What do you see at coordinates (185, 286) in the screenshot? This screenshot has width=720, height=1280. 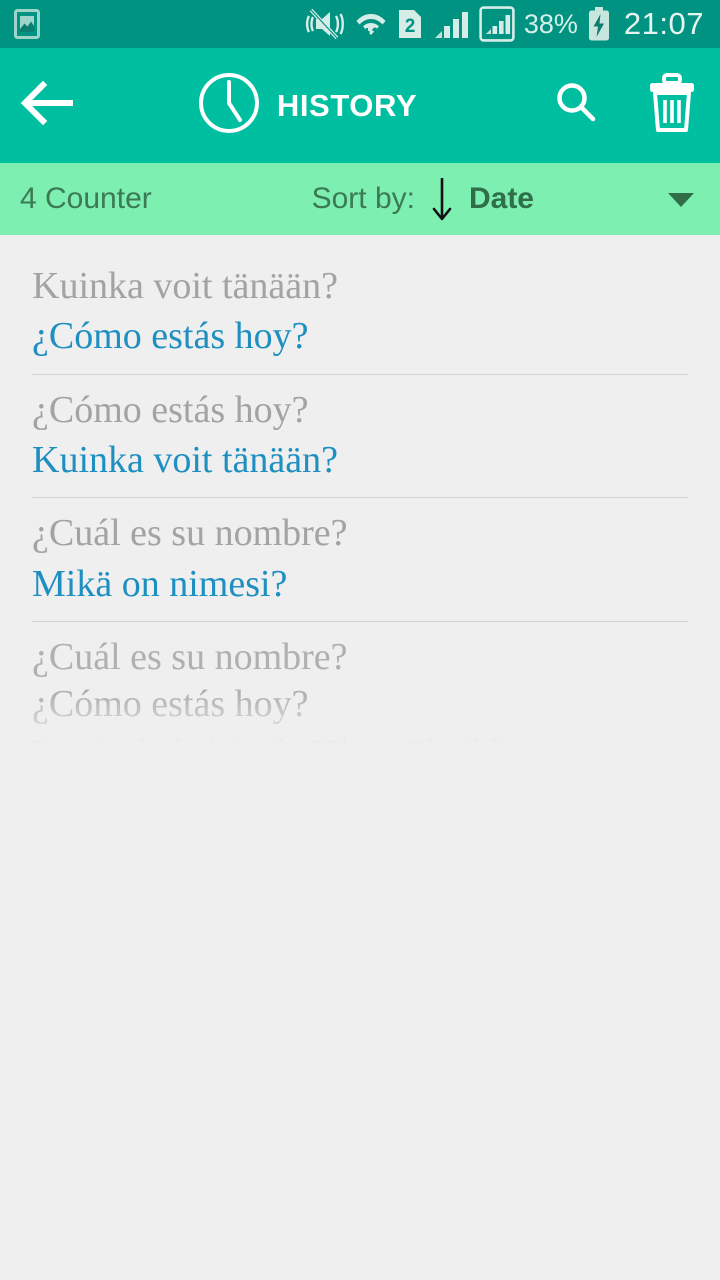 I see `item-source-text: Kuinka voit tänään?` at bounding box center [185, 286].